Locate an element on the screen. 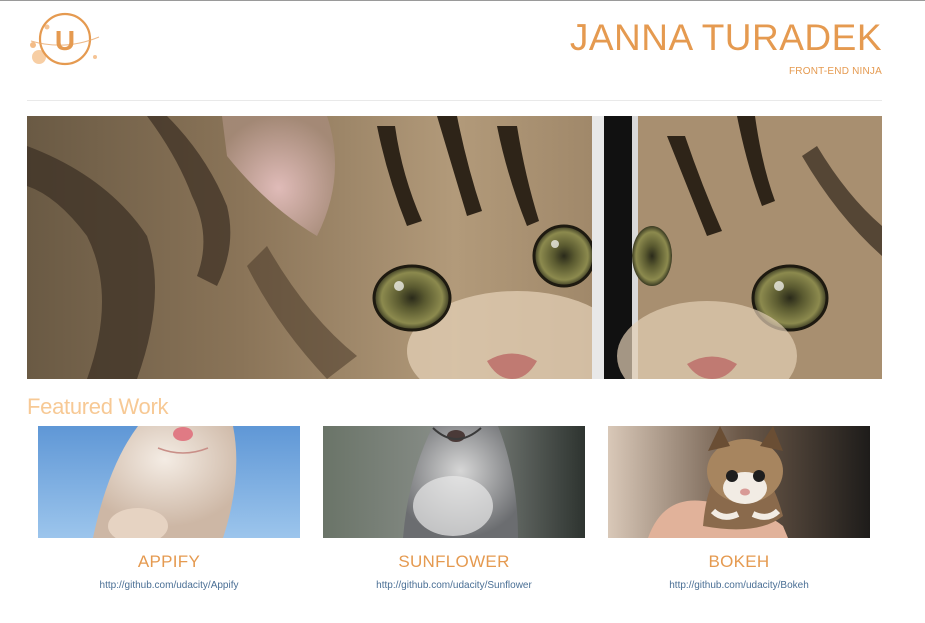 The image size is (925, 623). project-card-bokeh: BOKEH http://github.com/udacity/Bokeh is located at coordinates (739, 508).